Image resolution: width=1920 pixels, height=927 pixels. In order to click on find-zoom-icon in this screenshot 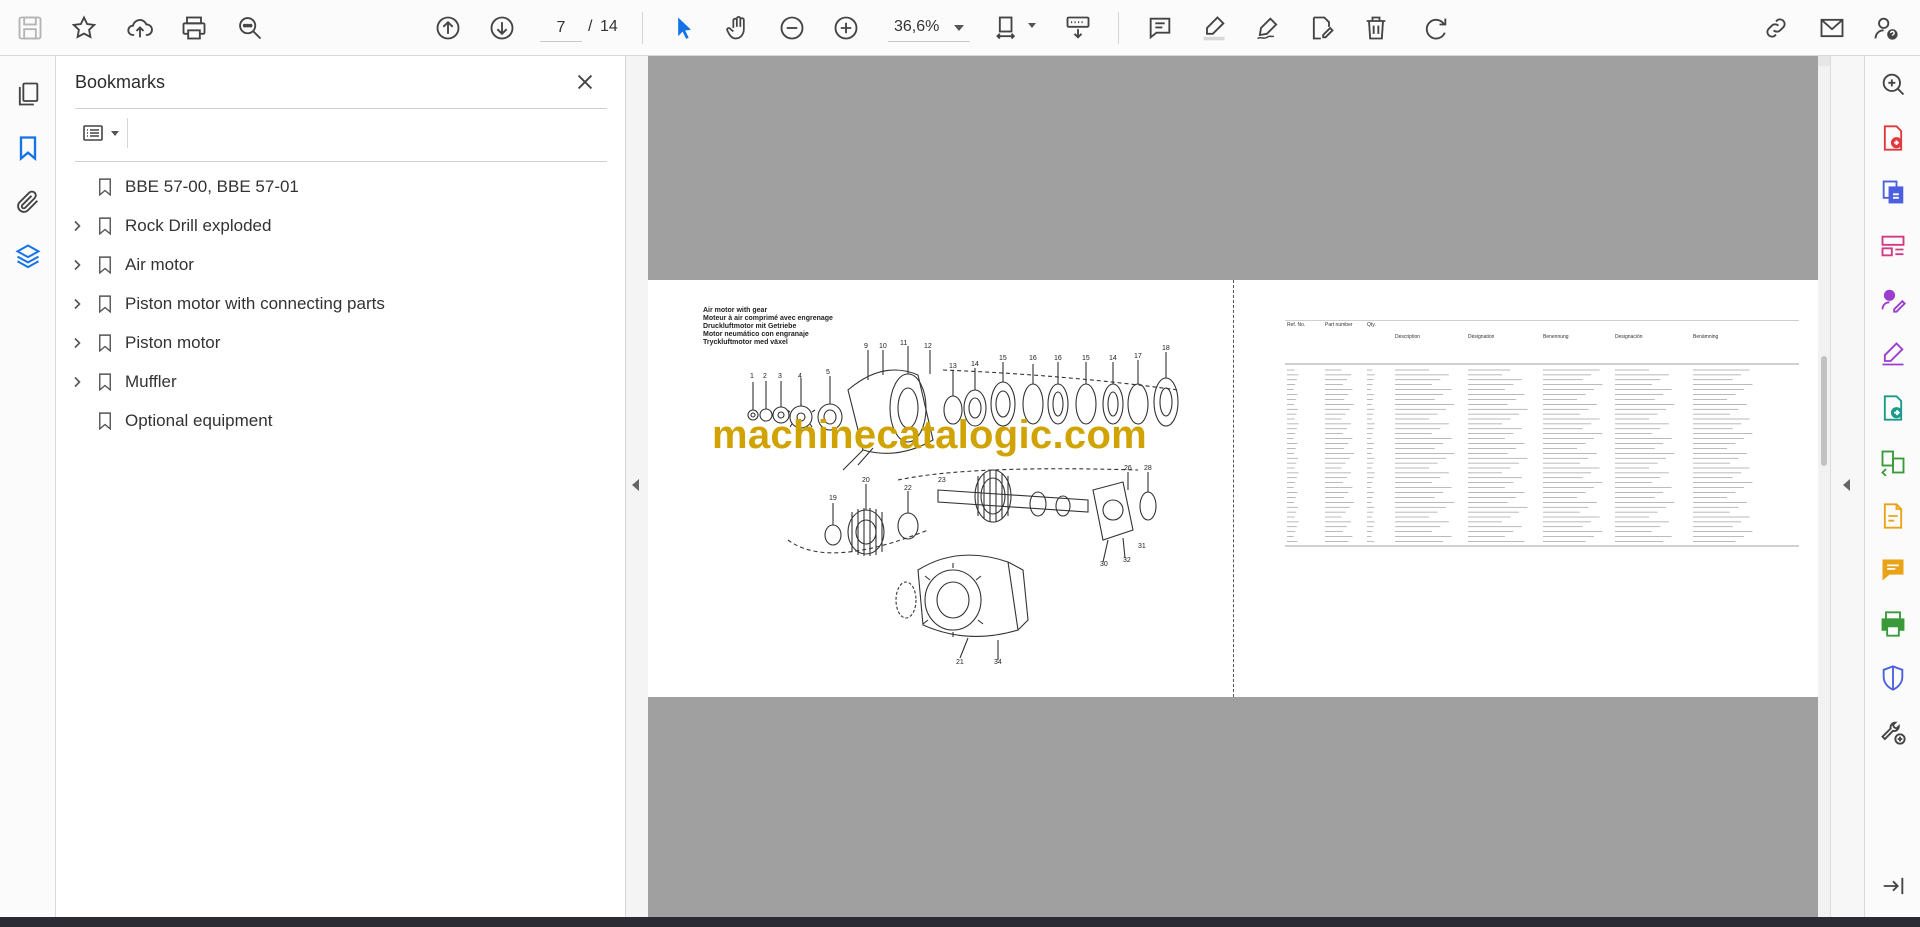, I will do `click(250, 28)`.